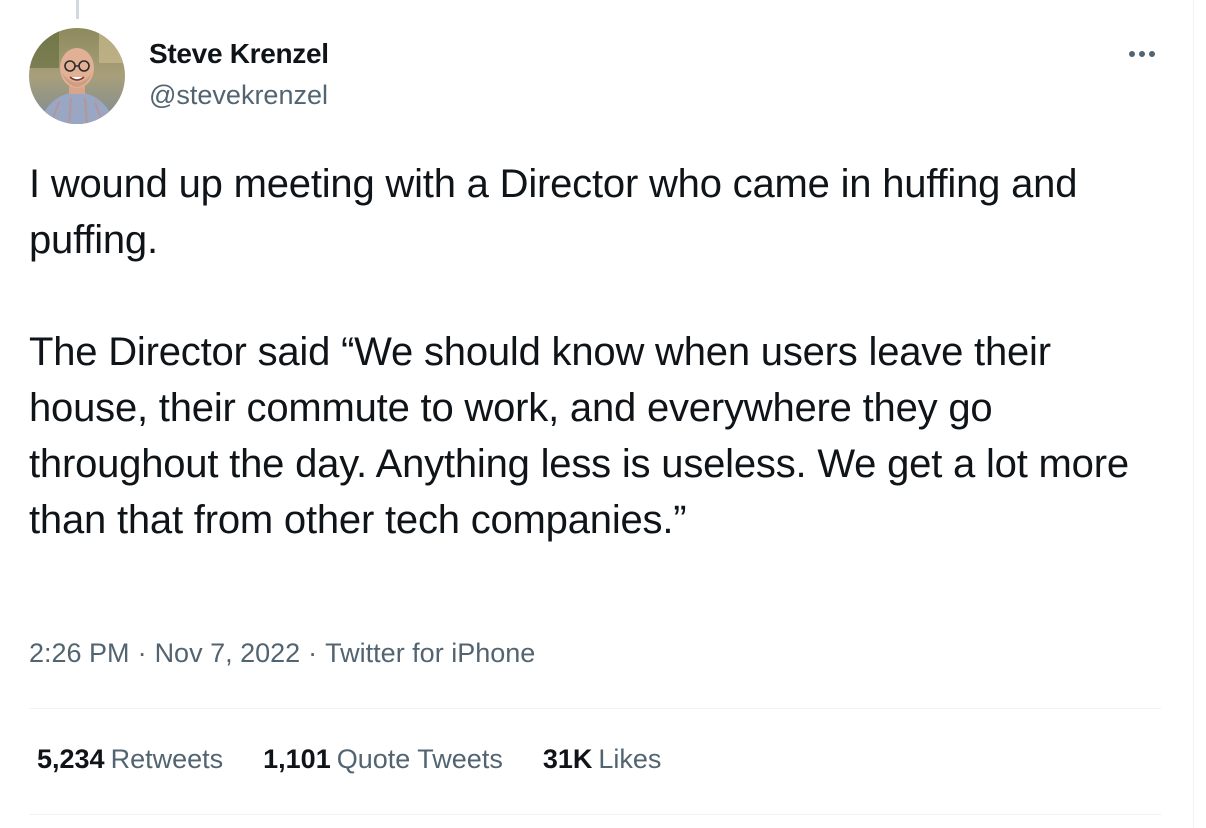 This screenshot has width=1206, height=828. I want to click on avatar-photo, so click(77, 76).